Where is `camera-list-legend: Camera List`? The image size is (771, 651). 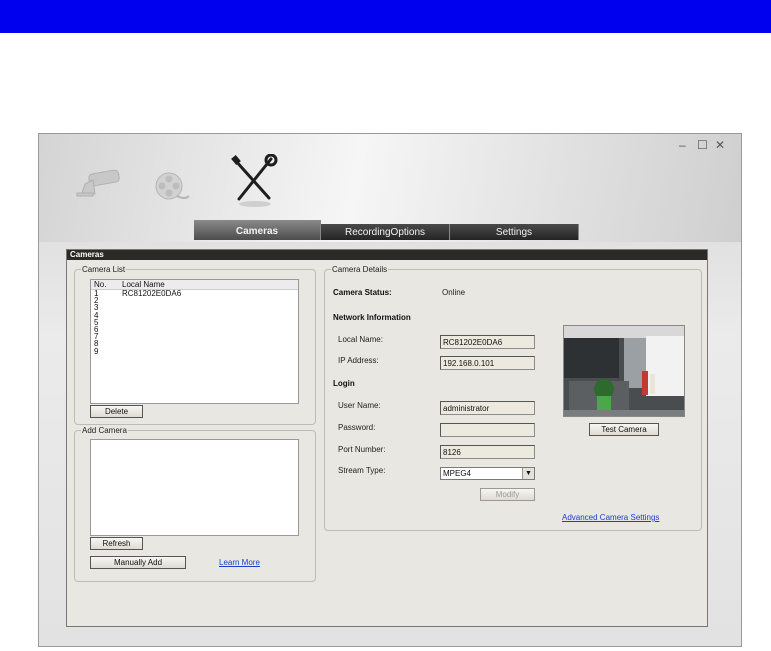
camera-list-legend: Camera List is located at coordinates (104, 269).